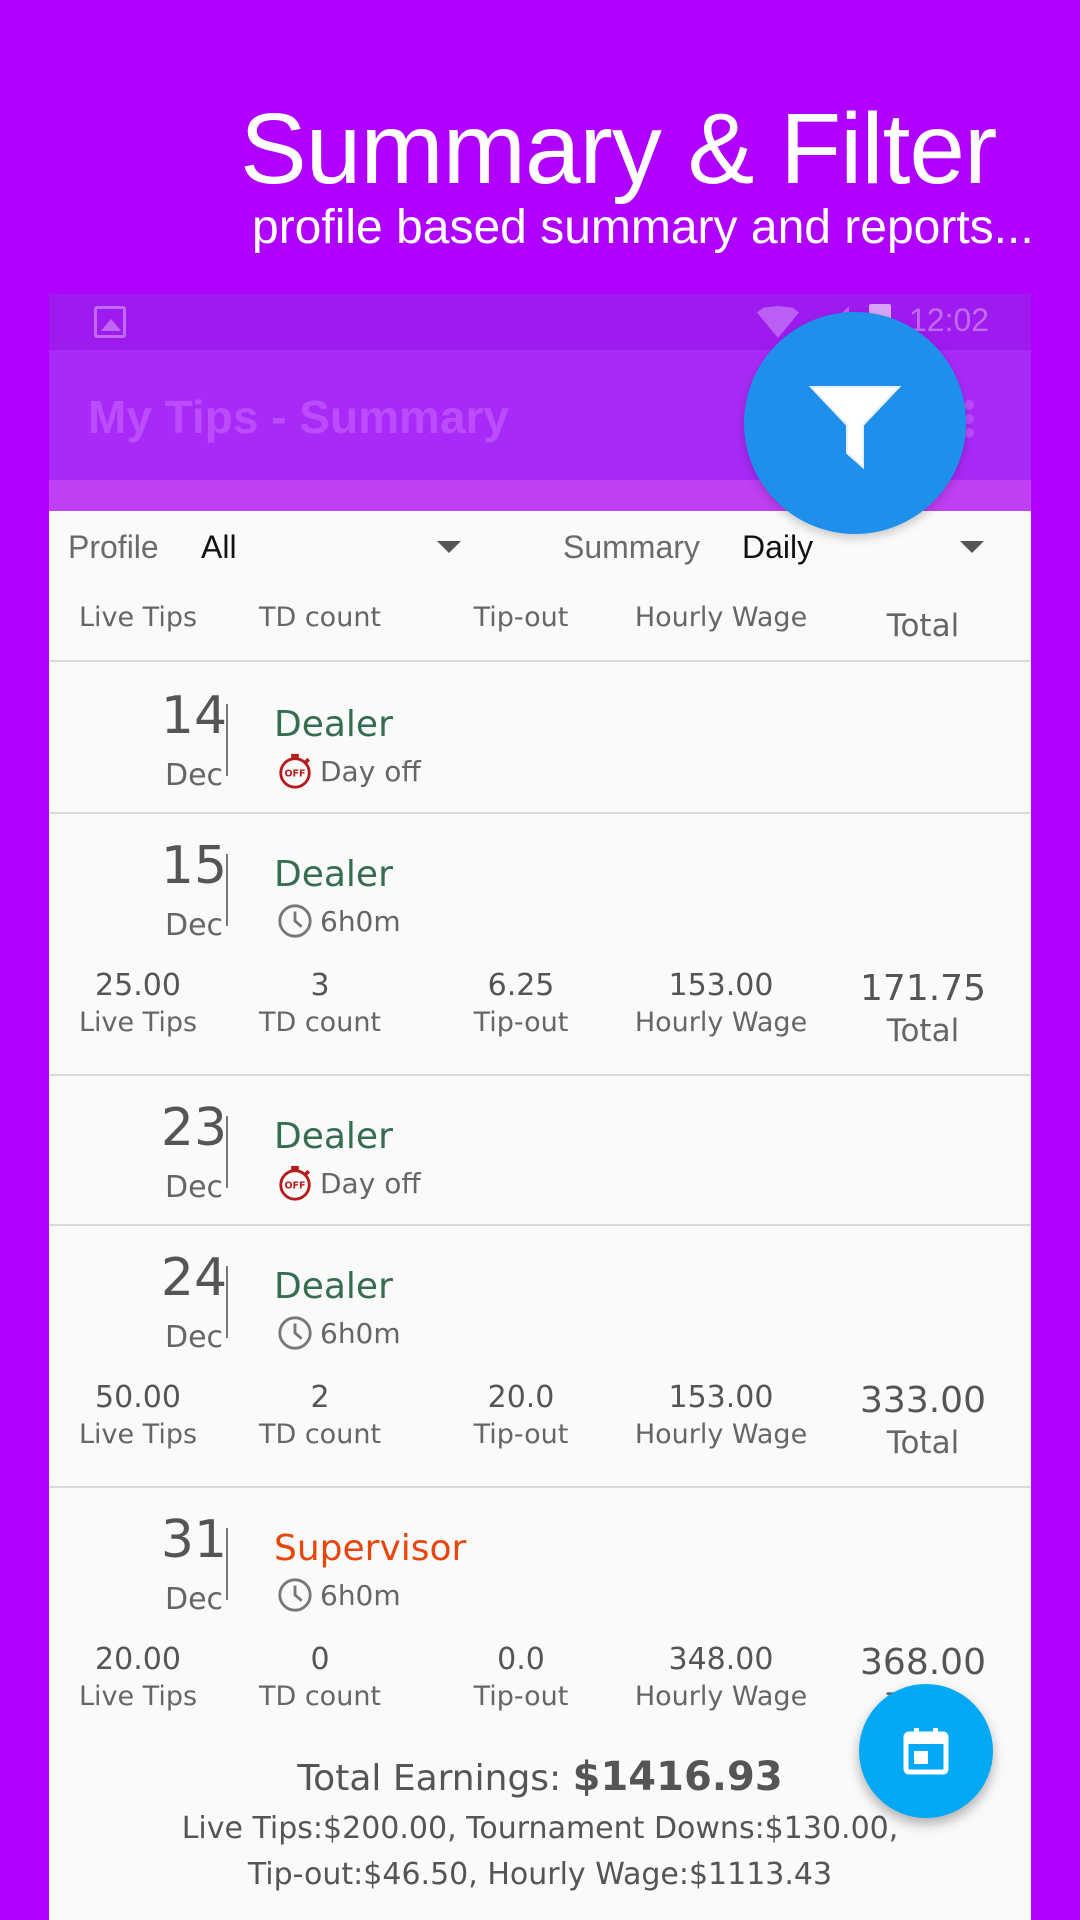  I want to click on entry-day: 15, so click(194, 866).